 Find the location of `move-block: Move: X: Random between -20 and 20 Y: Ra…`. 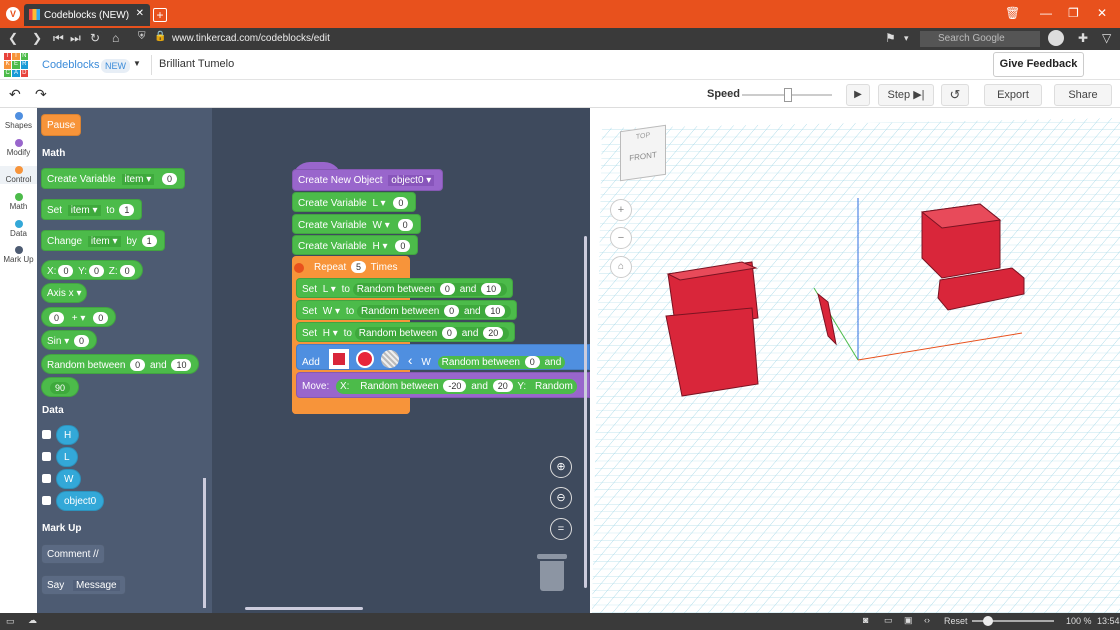

move-block: Move: X: Random between -20 and 20 Y: Ra… is located at coordinates (443, 385).